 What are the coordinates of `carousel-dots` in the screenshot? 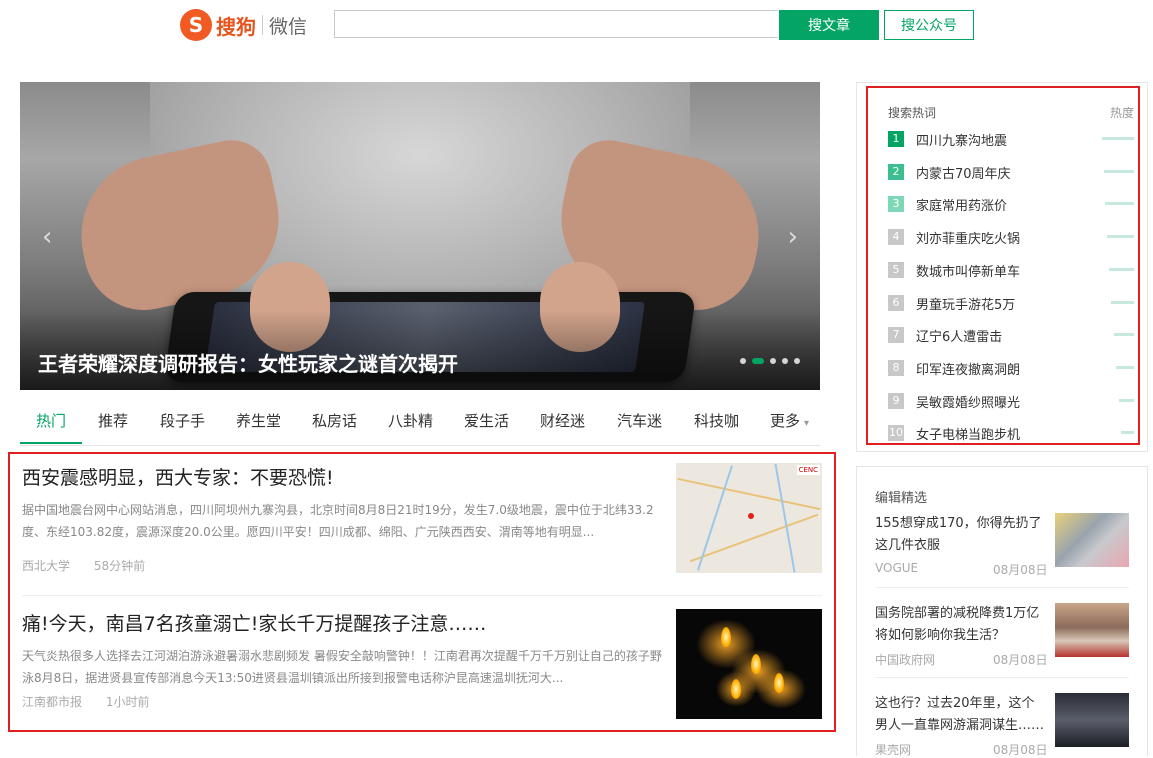 It's located at (770, 361).